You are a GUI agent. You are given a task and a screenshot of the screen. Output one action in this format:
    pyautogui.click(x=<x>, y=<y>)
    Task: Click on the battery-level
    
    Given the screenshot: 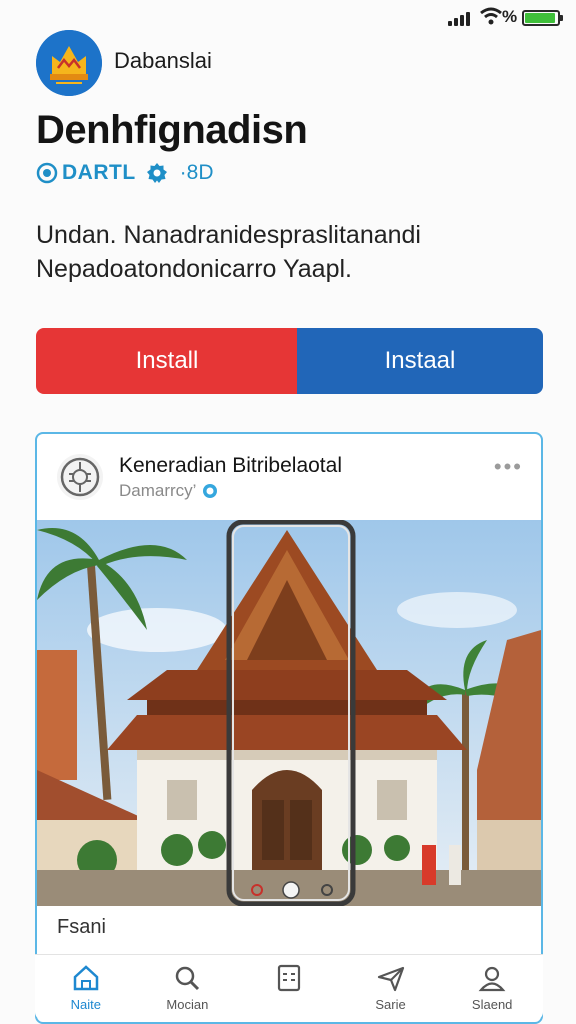 What is the action you would take?
    pyautogui.click(x=540, y=18)
    